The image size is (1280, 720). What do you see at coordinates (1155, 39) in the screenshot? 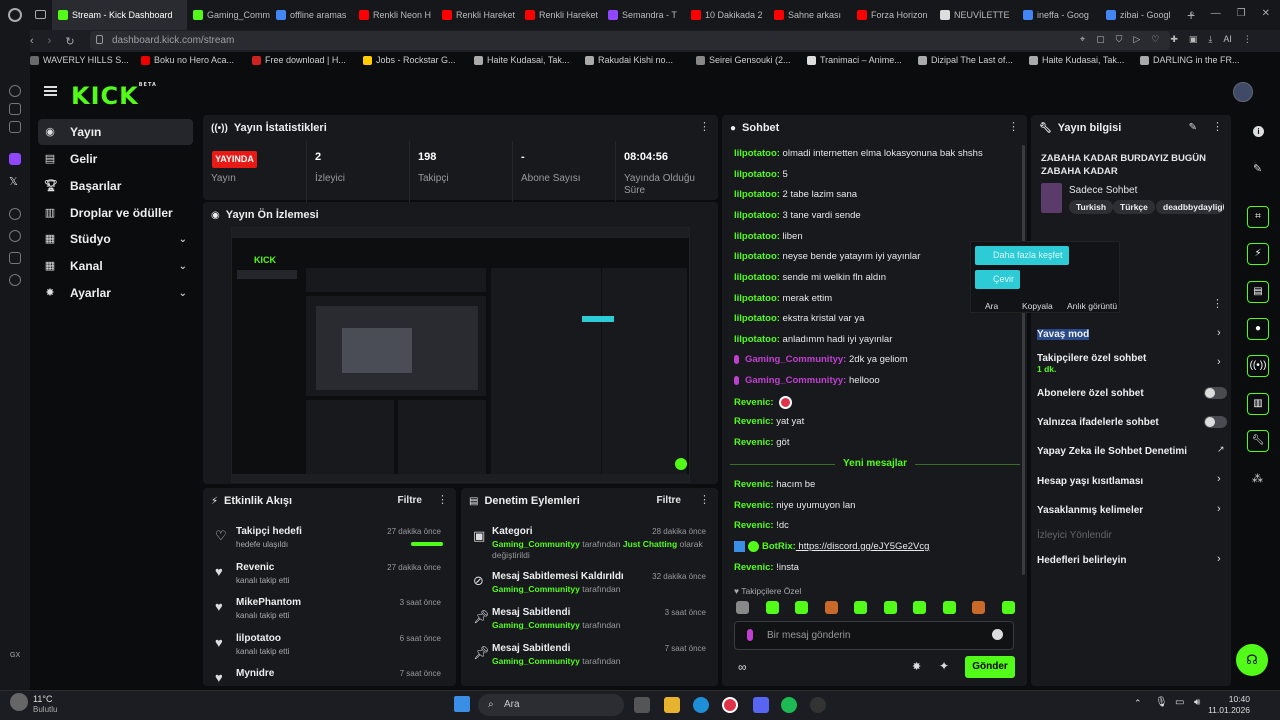
I see `heart-icon: ♡` at bounding box center [1155, 39].